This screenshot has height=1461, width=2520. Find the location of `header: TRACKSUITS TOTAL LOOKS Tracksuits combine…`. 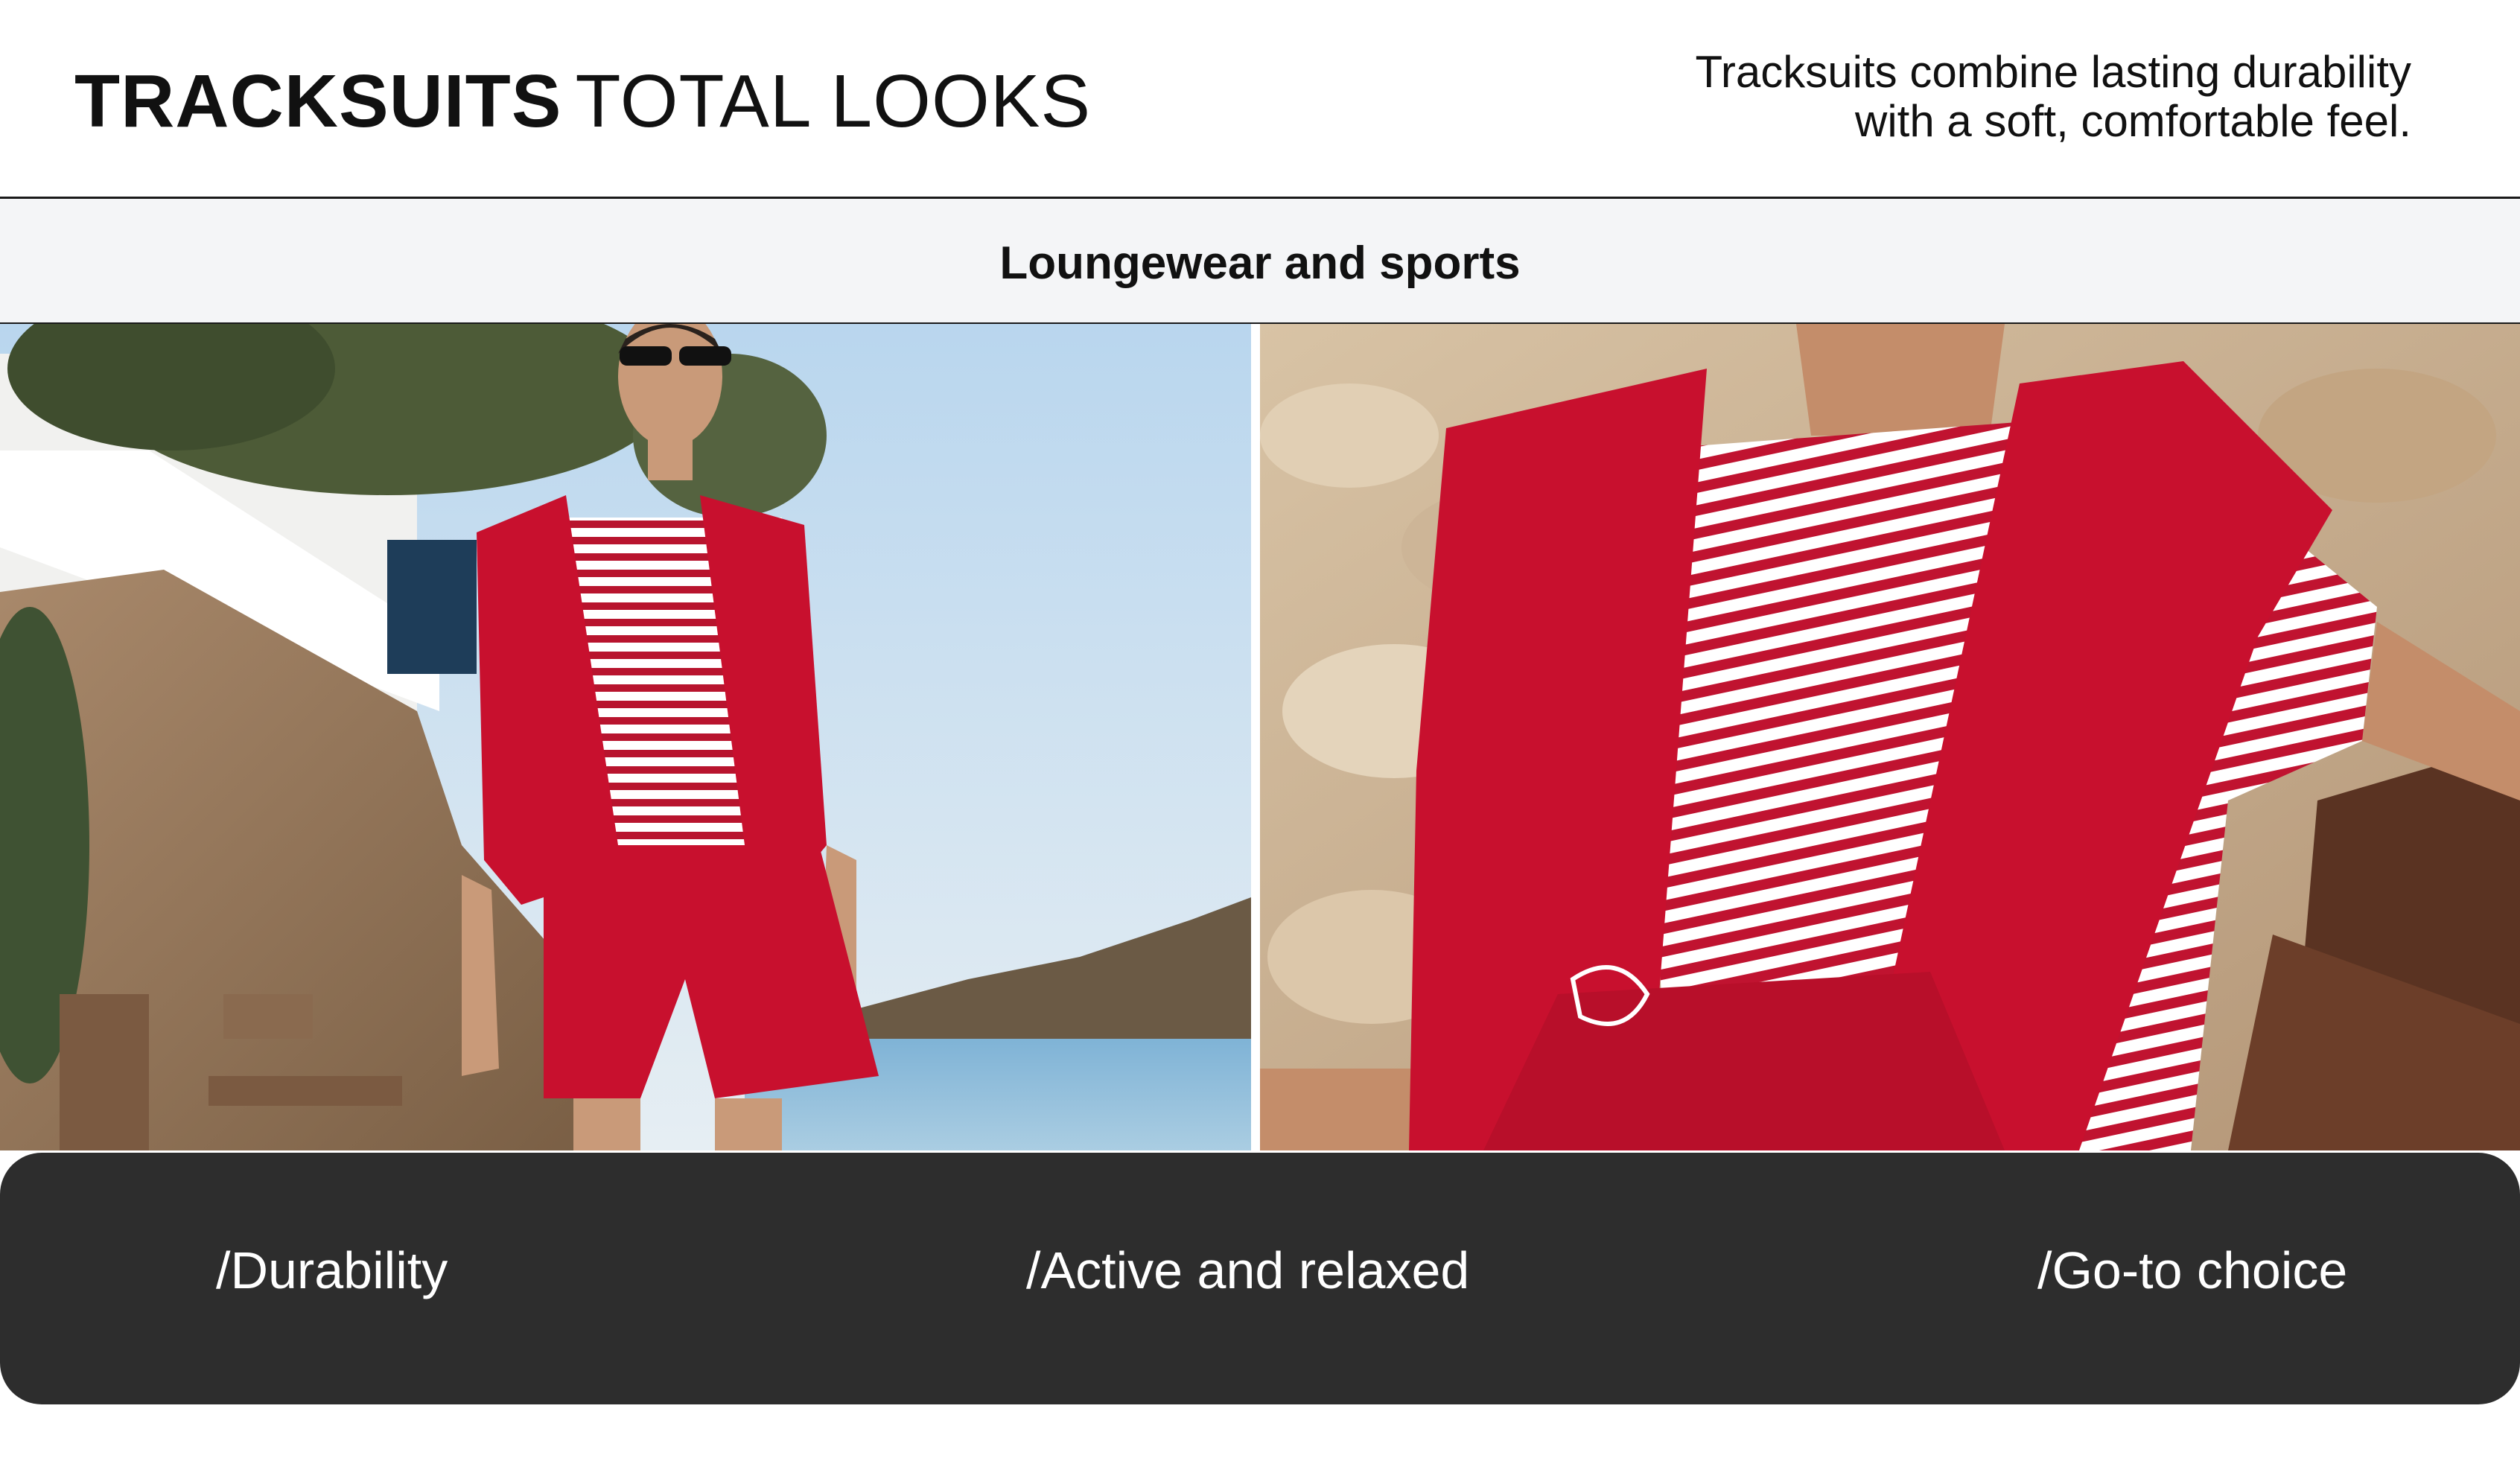

header: TRACKSUITS TOTAL LOOKS Tracksuits combine… is located at coordinates (1260, 100).